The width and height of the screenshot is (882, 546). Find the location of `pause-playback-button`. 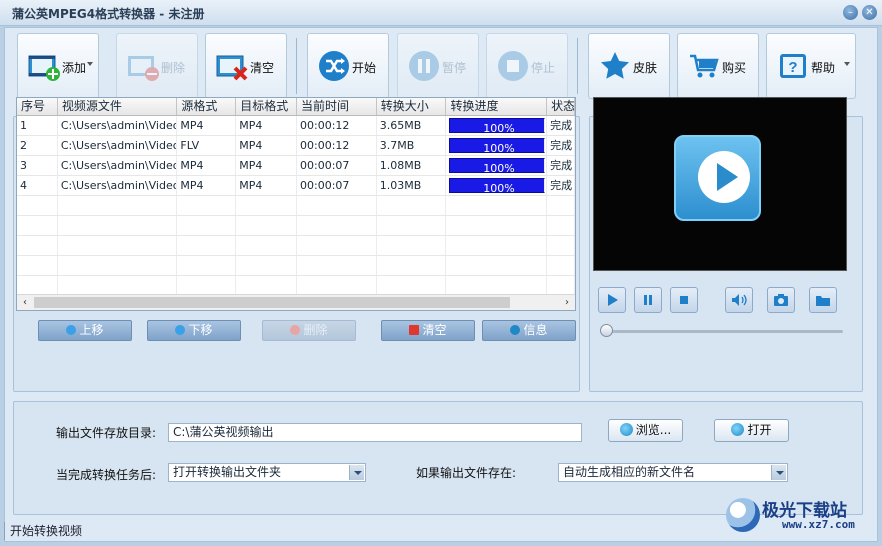

pause-playback-button is located at coordinates (648, 300).